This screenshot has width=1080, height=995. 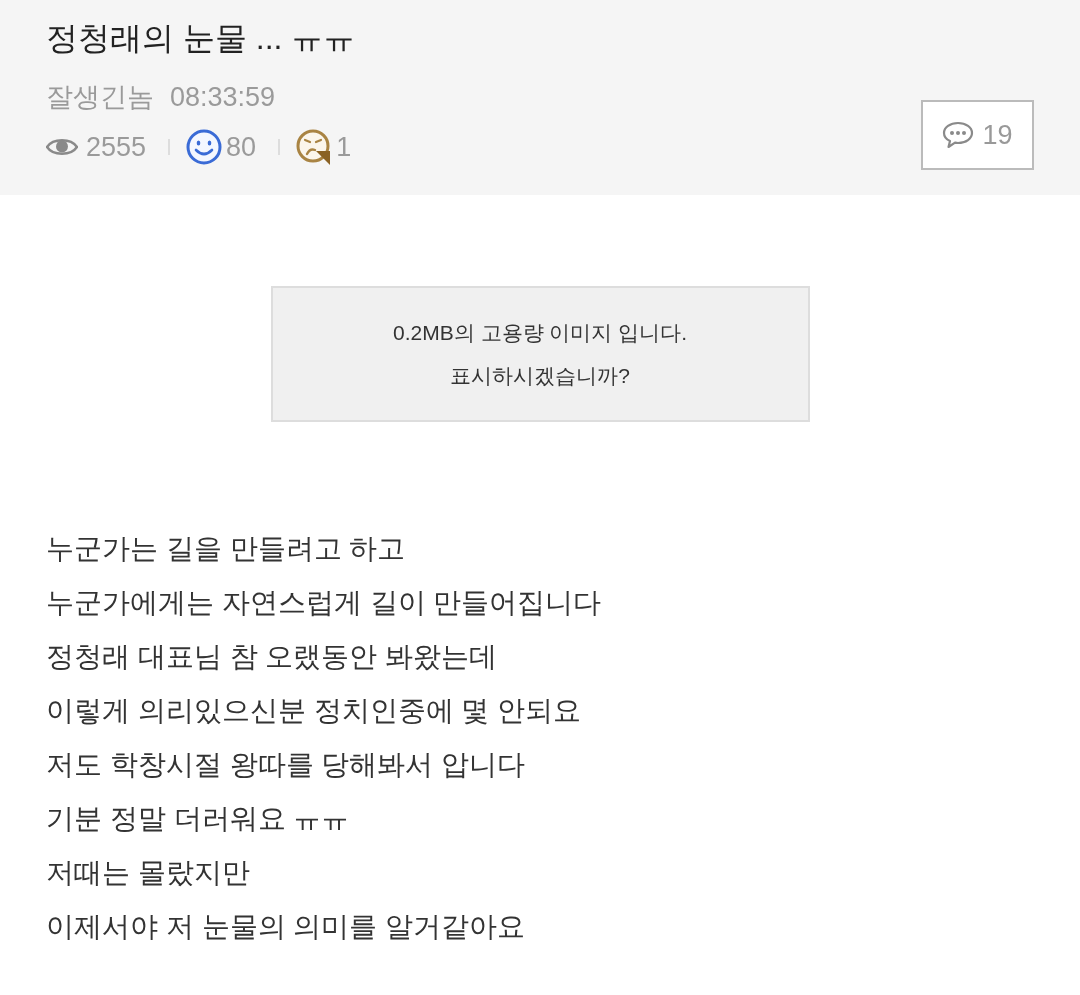 I want to click on post-title: 정청래의 눈물 ... ㅠㅠ, so click(x=201, y=38).